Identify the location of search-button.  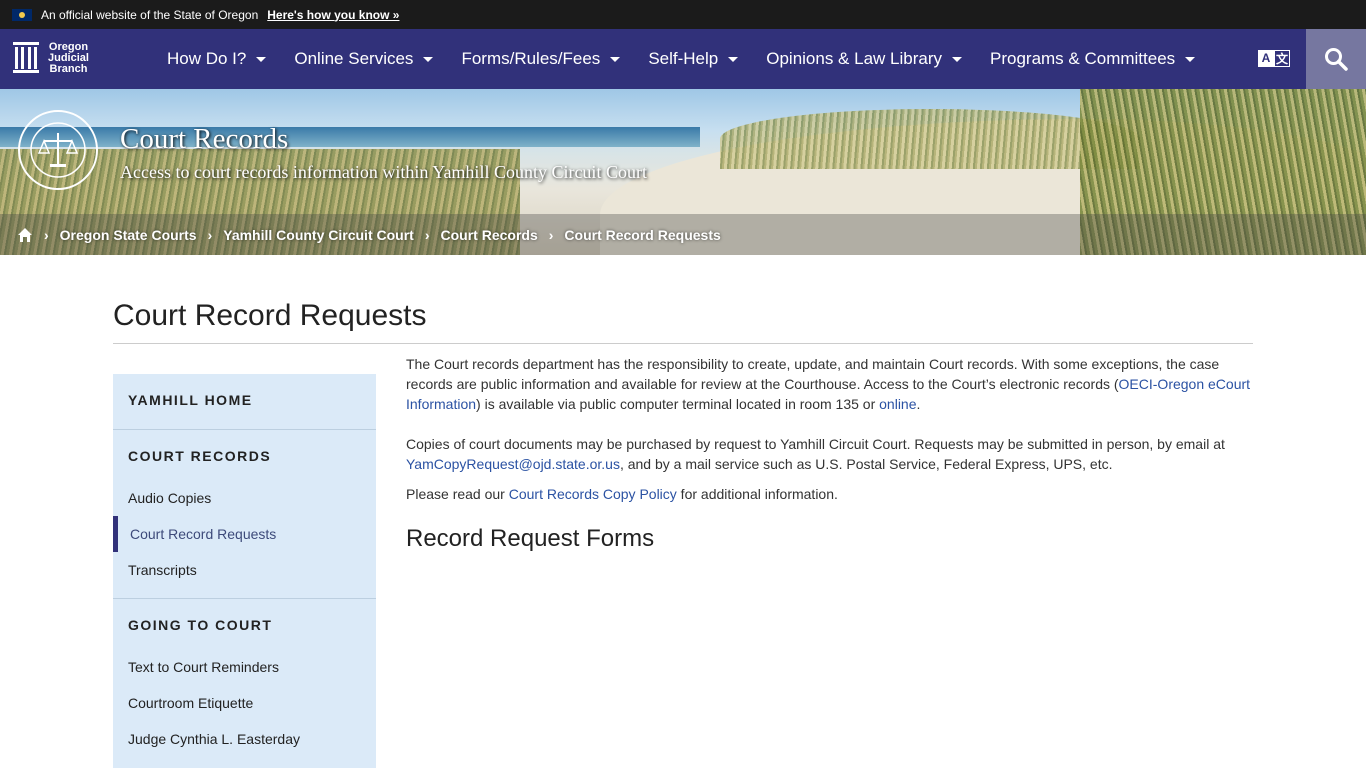
(1336, 59).